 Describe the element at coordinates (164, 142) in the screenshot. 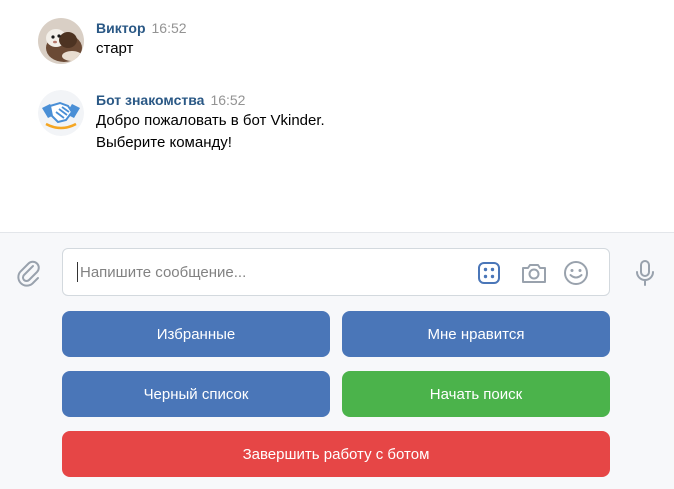

I see `message-text: Выберите команду!` at that location.